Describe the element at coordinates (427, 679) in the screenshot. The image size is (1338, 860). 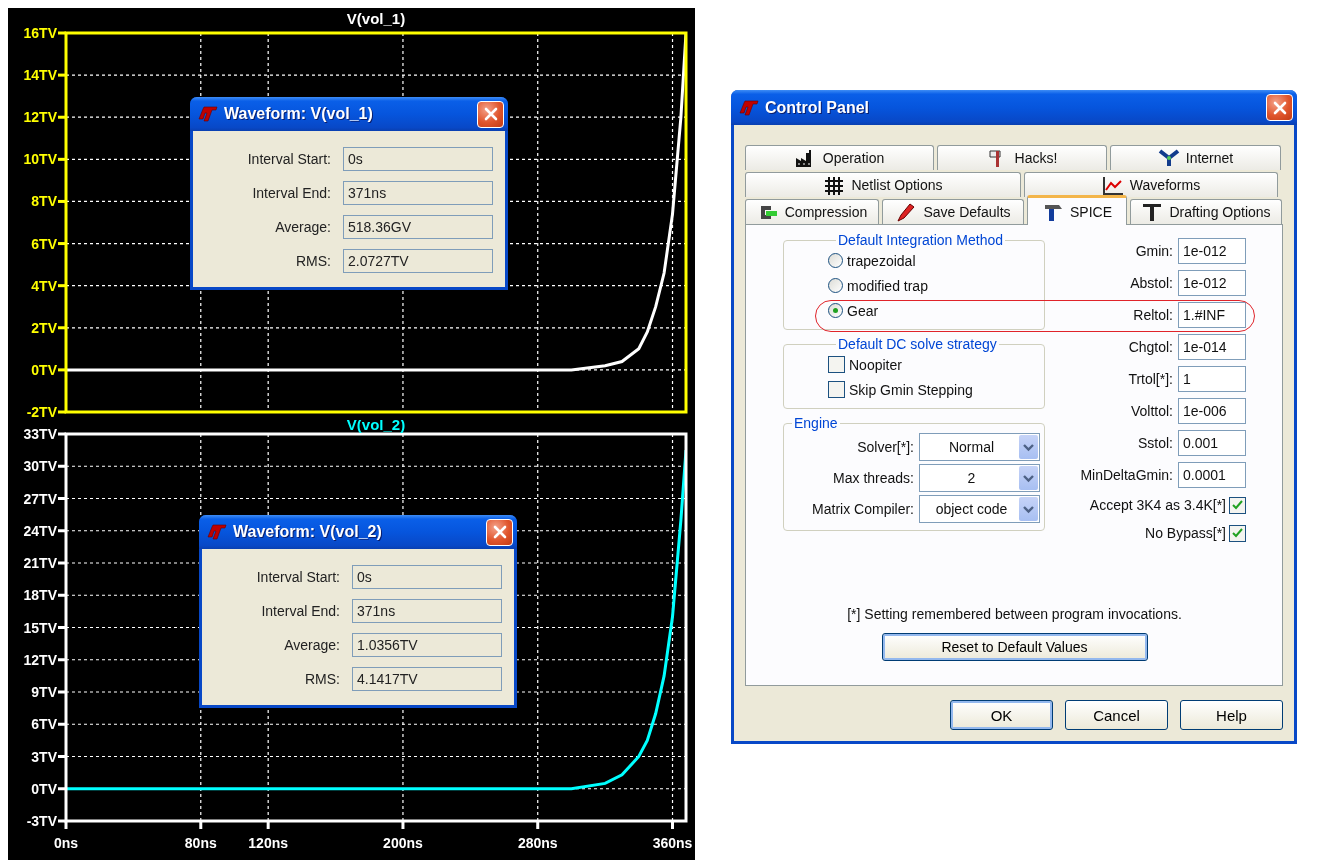
I see `readout-field: 4.1417TV` at that location.